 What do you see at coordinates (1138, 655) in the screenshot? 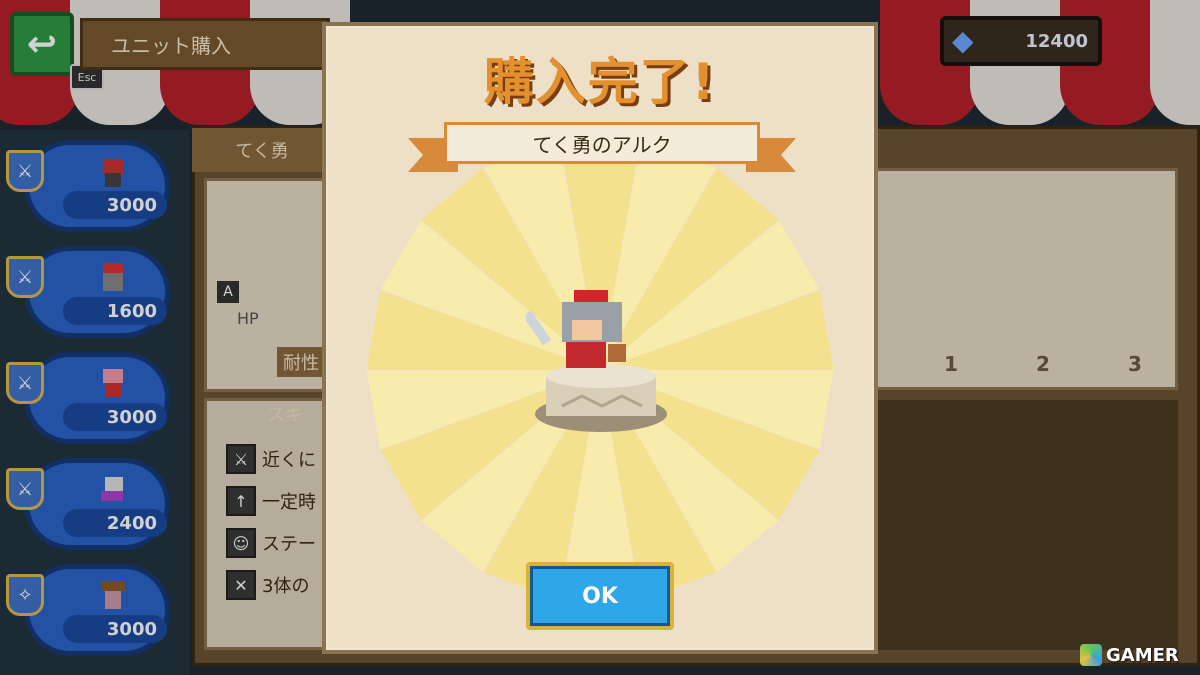
I see `gamer-watermark: GAMER` at bounding box center [1138, 655].